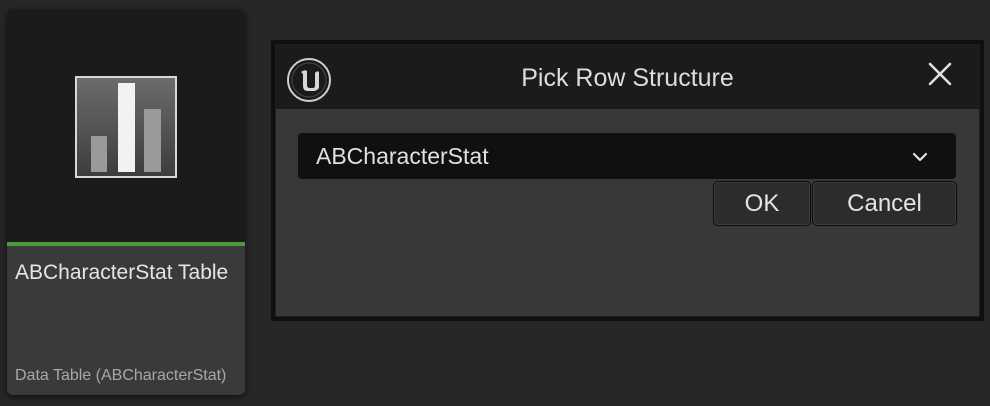  I want to click on asset-thumbnail, so click(126, 125).